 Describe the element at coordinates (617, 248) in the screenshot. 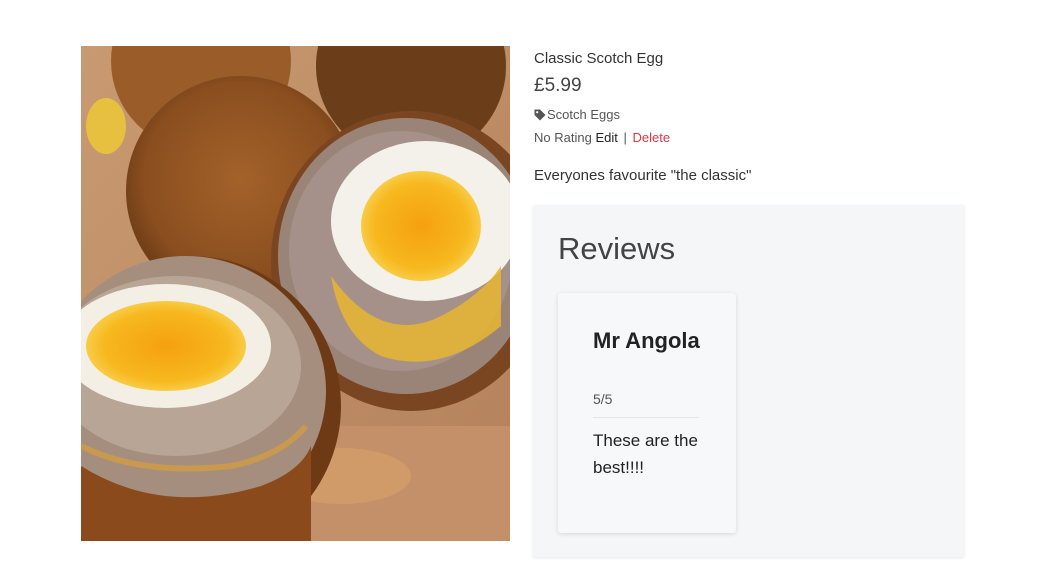

I see `reviews-title: Reviews` at that location.